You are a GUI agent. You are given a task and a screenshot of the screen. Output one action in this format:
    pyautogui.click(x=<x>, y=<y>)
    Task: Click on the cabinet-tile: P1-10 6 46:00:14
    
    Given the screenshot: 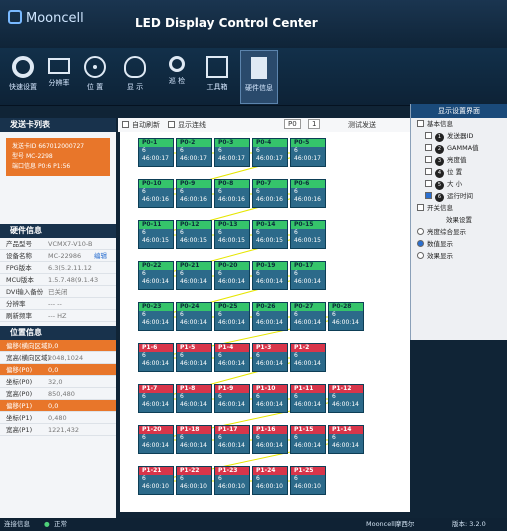 What is the action you would take?
    pyautogui.click(x=270, y=398)
    